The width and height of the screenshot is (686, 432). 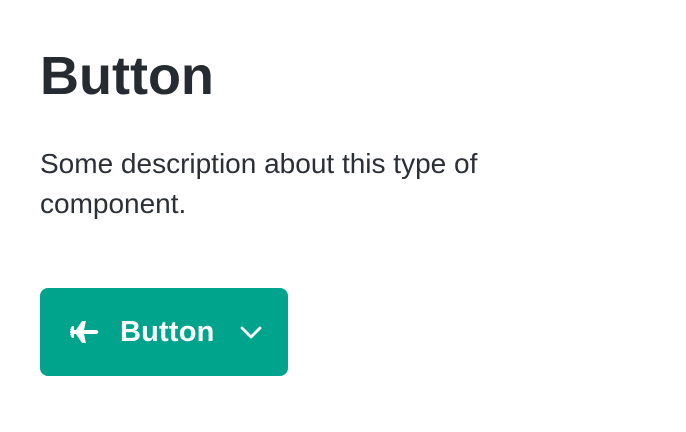 I want to click on airplane-icon, so click(x=84, y=332).